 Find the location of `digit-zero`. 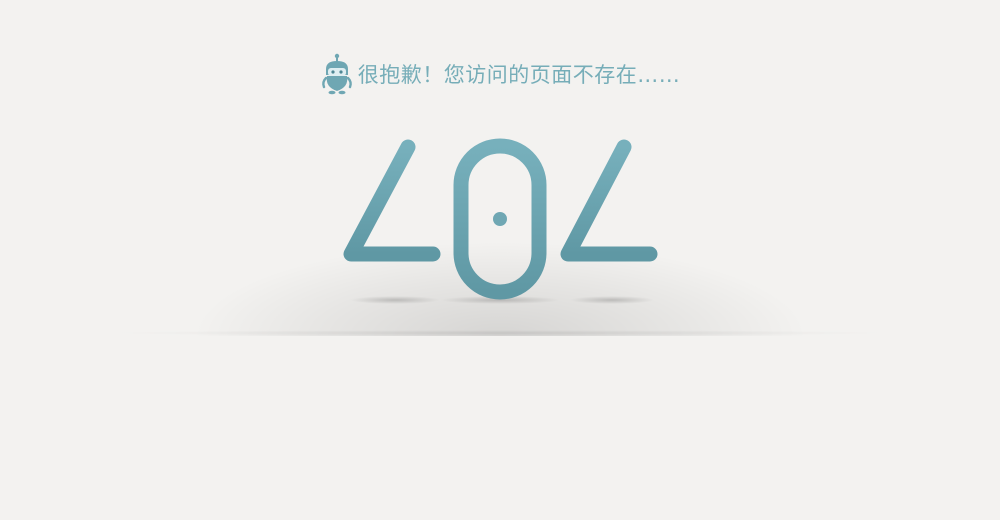

digit-zero is located at coordinates (500, 219).